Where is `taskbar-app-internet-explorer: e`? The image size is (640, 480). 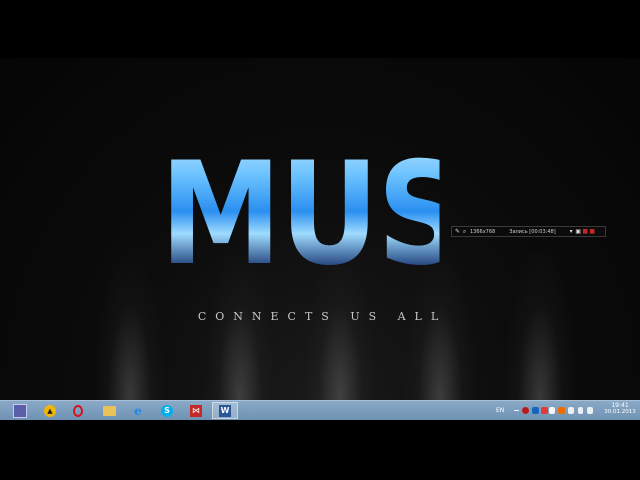
taskbar-app-internet-explorer: e is located at coordinates (138, 410).